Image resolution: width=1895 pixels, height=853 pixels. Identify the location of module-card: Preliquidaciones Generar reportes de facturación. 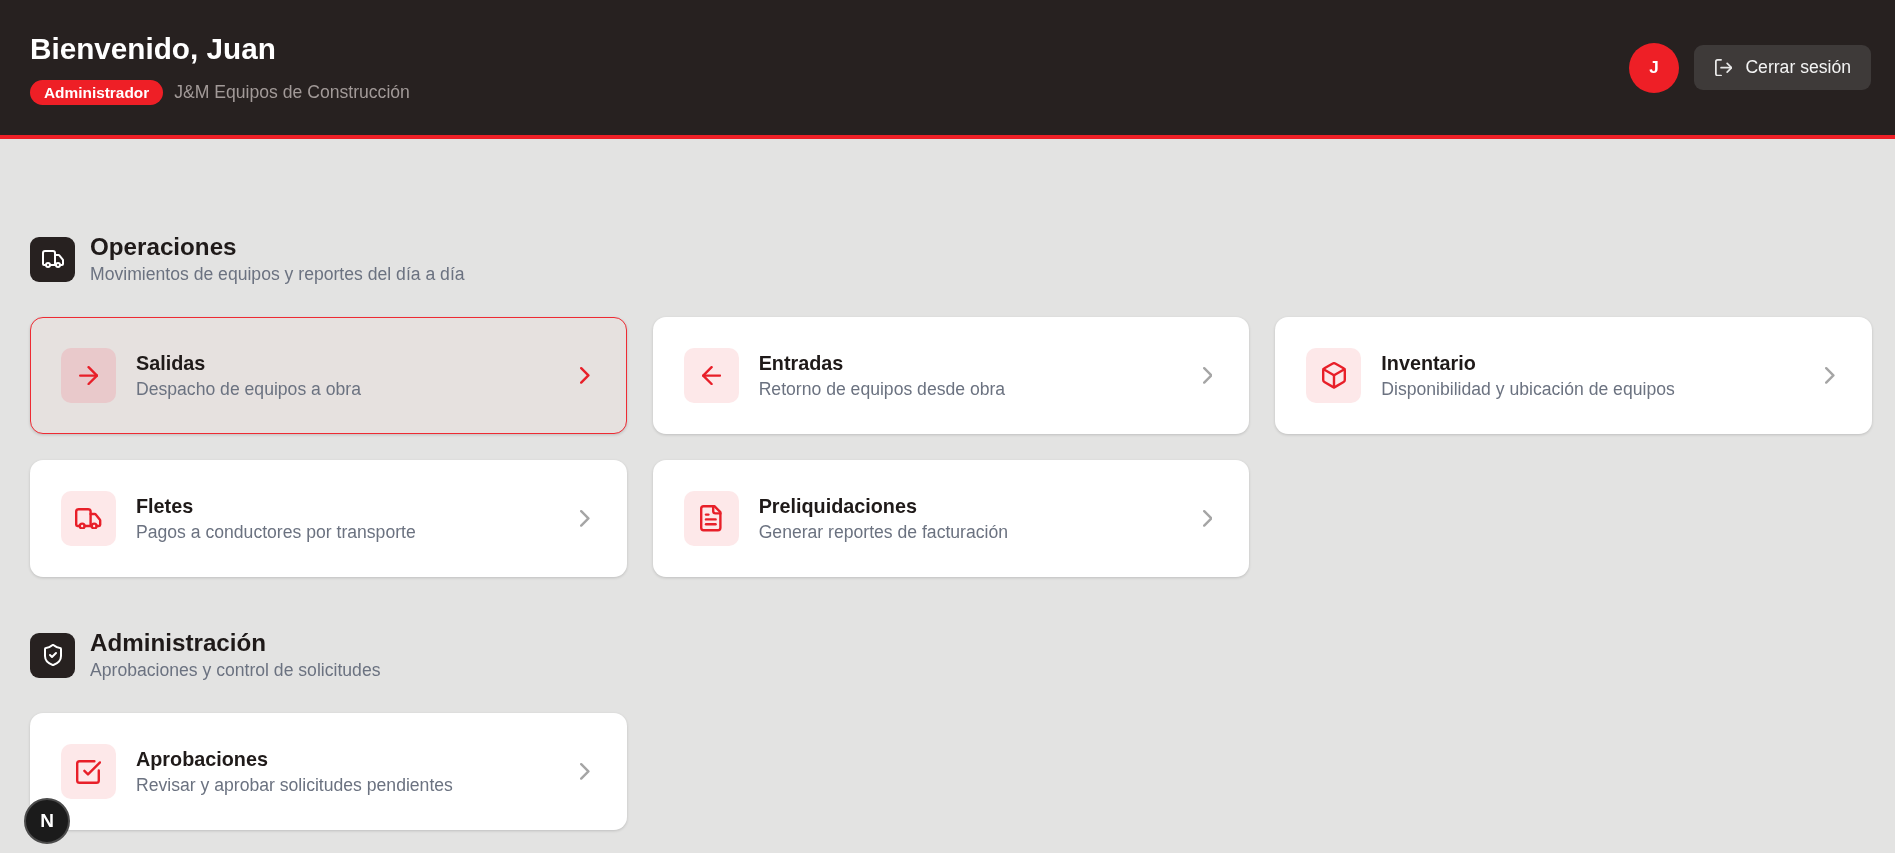
(951, 518).